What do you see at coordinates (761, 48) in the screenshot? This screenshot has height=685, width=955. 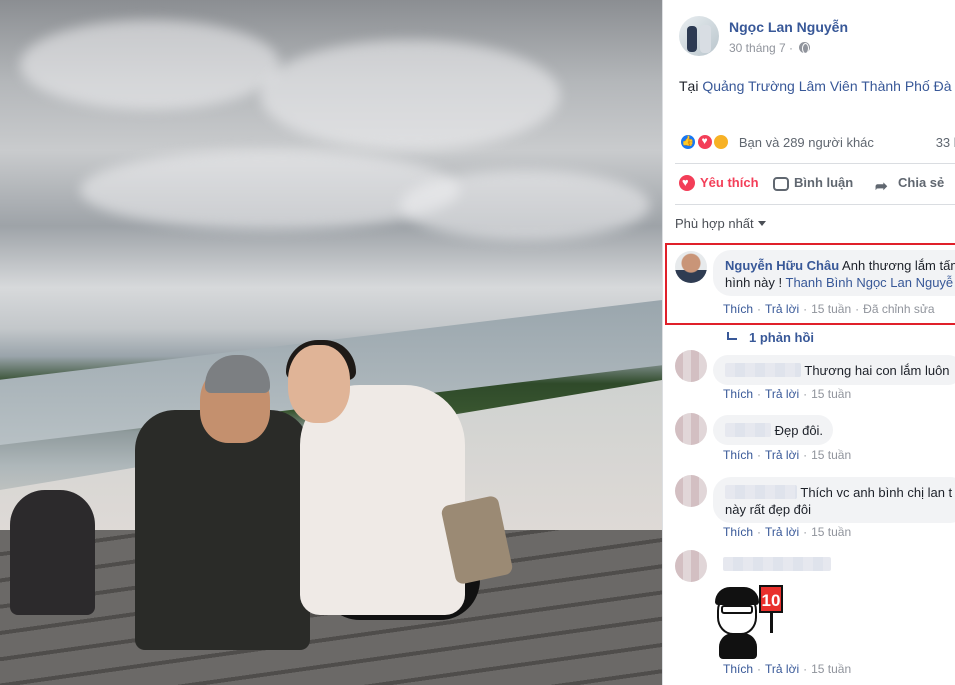 I see `post-date: 30 tháng 7 ·` at bounding box center [761, 48].